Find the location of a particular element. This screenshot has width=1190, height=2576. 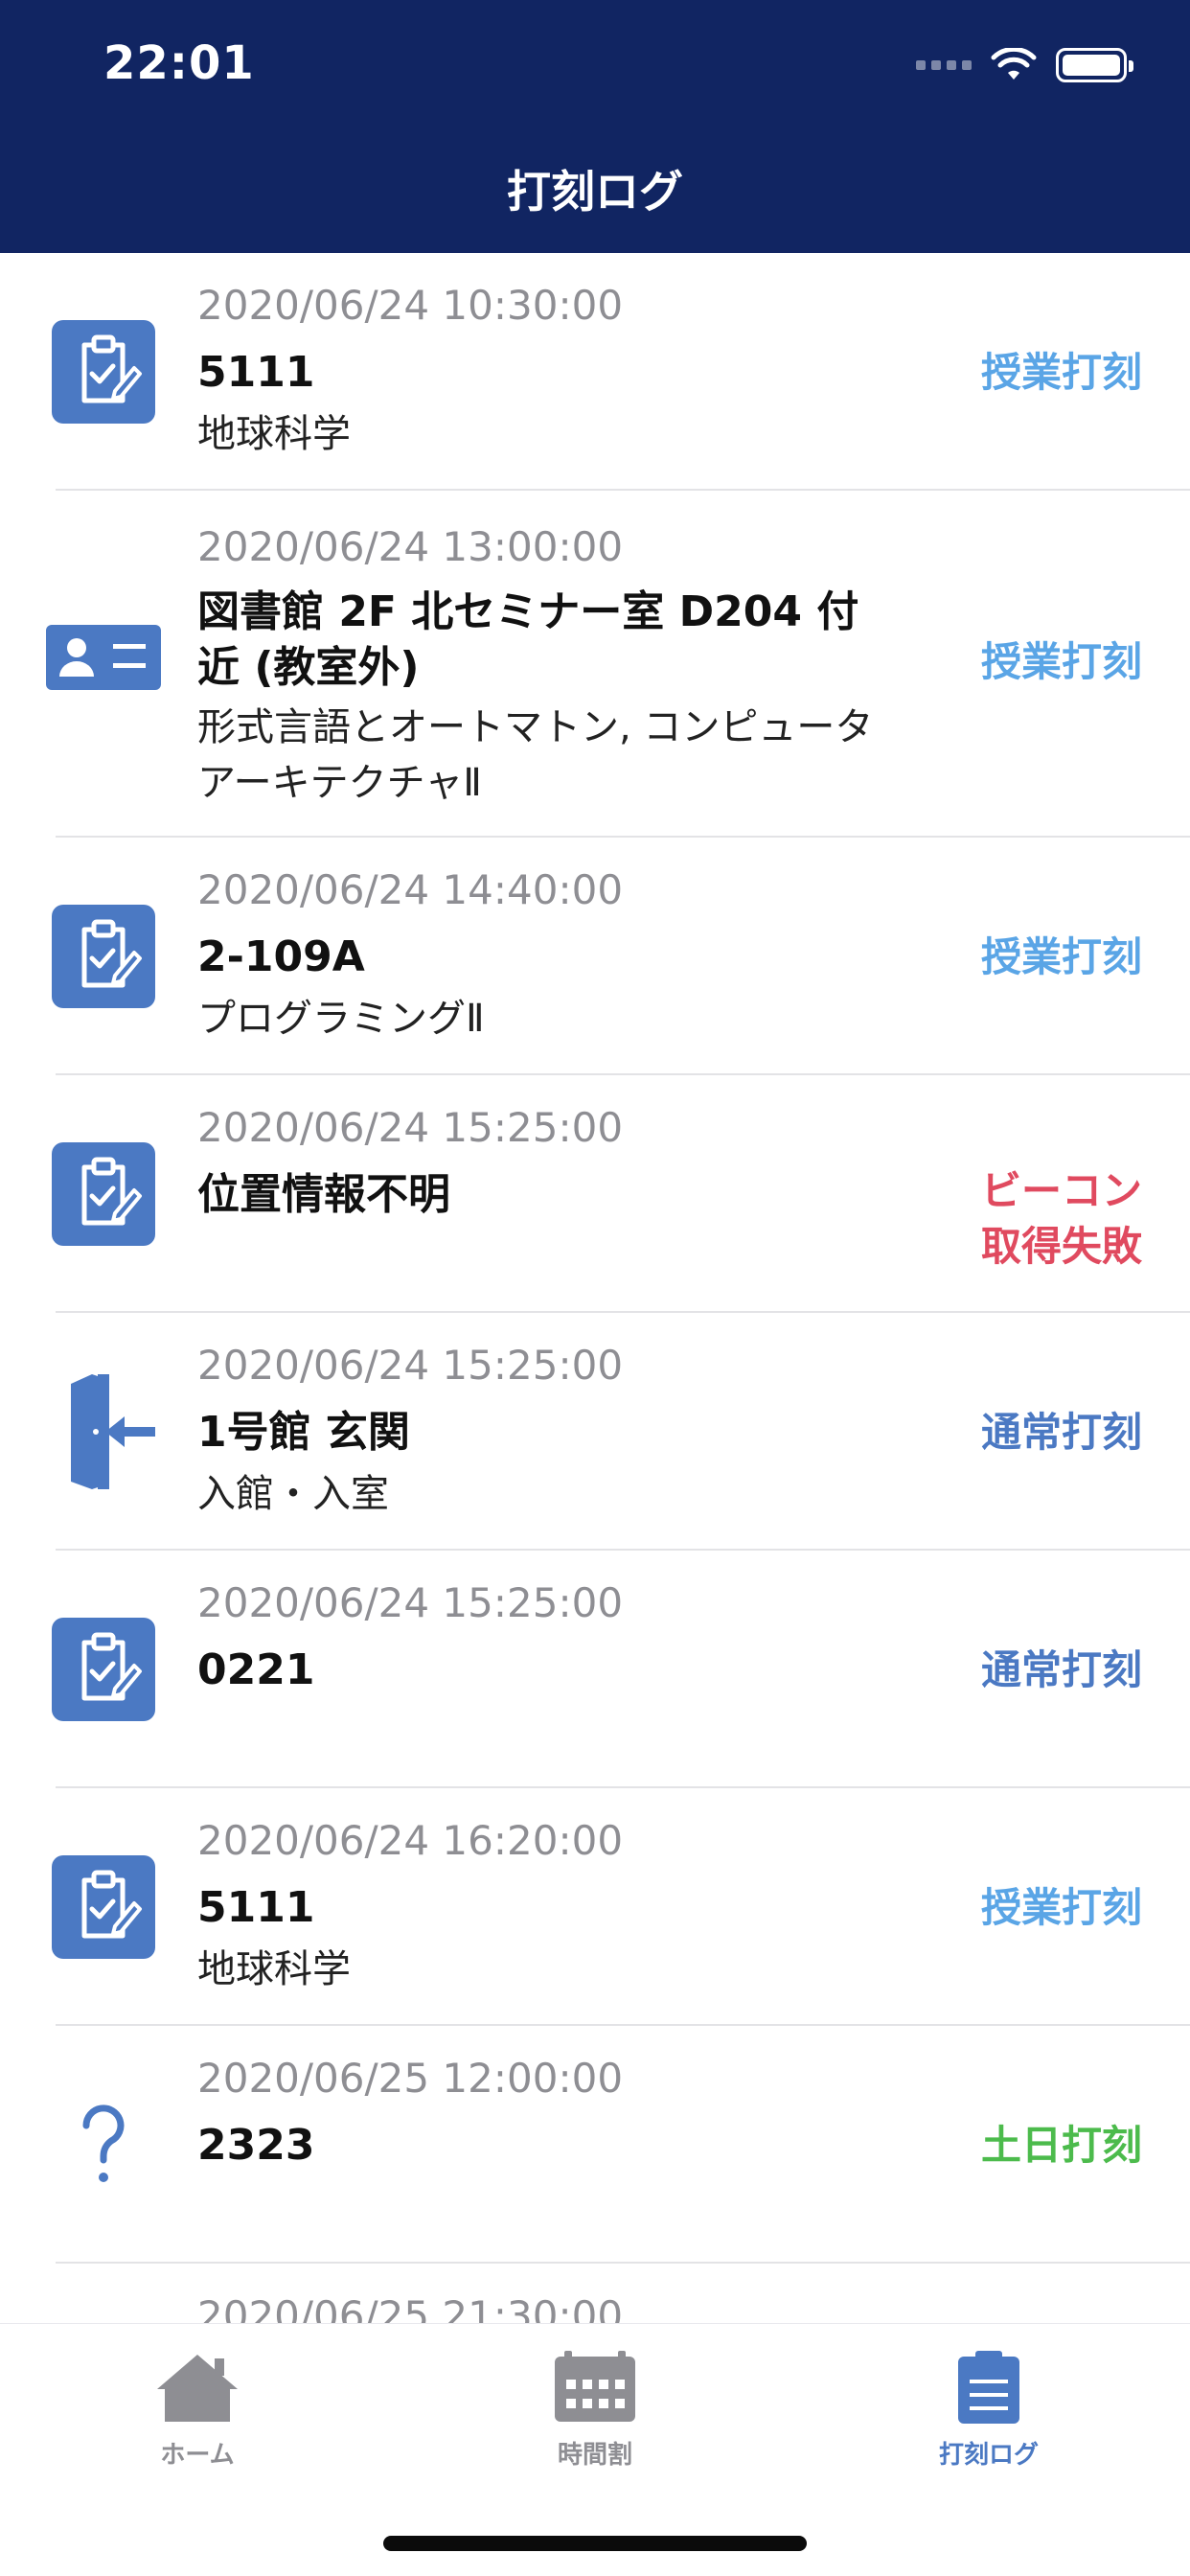

list-item: 2020/06/24 15:25:00 位置情報不明 ビーコン 取得失敗 is located at coordinates (621, 1194).